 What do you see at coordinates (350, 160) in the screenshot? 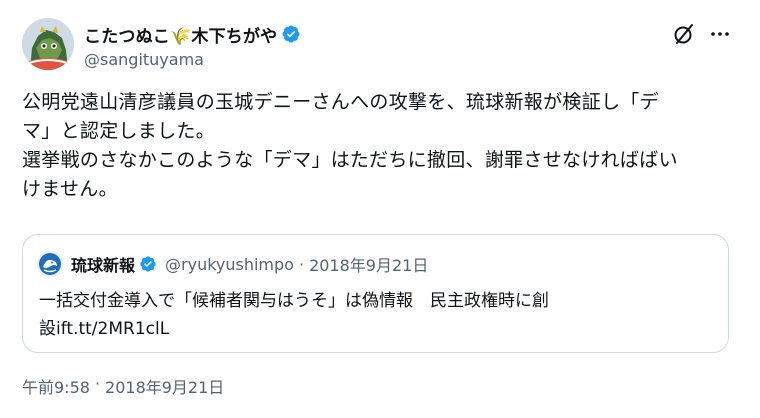
I see `post-text-line: 選挙戦のさなかこのような「デマ」はただちに撤回、謝罪させなければばい` at bounding box center [350, 160].